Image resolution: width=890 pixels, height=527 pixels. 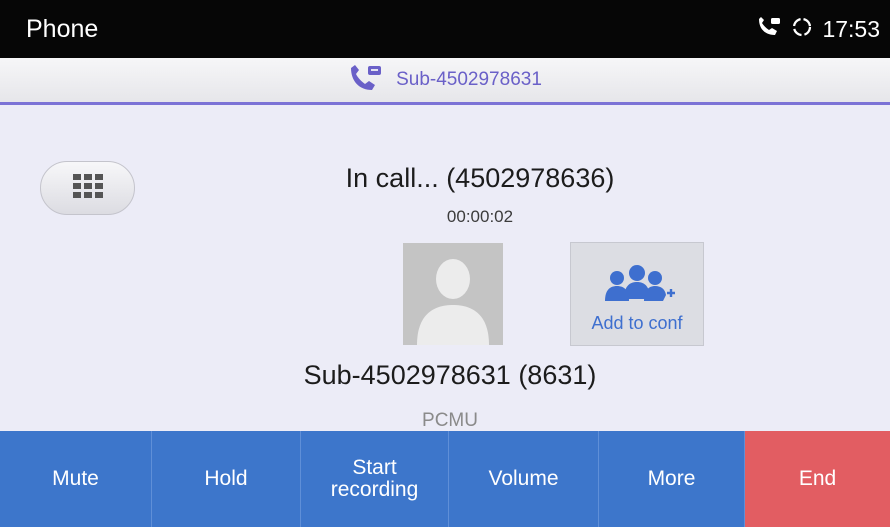 I want to click on hold-button: Hold, so click(x=226, y=479).